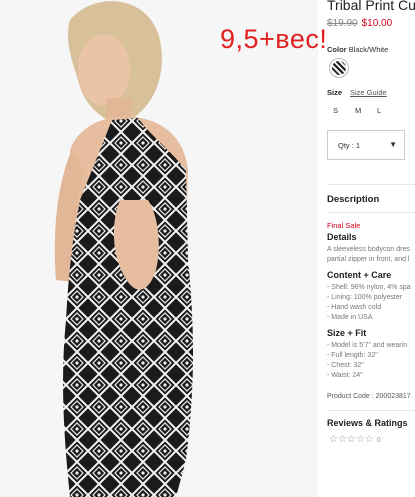 The height and width of the screenshot is (497, 415). Describe the element at coordinates (359, 23) in the screenshot. I see `price-row: $19.90 $10.00` at that location.